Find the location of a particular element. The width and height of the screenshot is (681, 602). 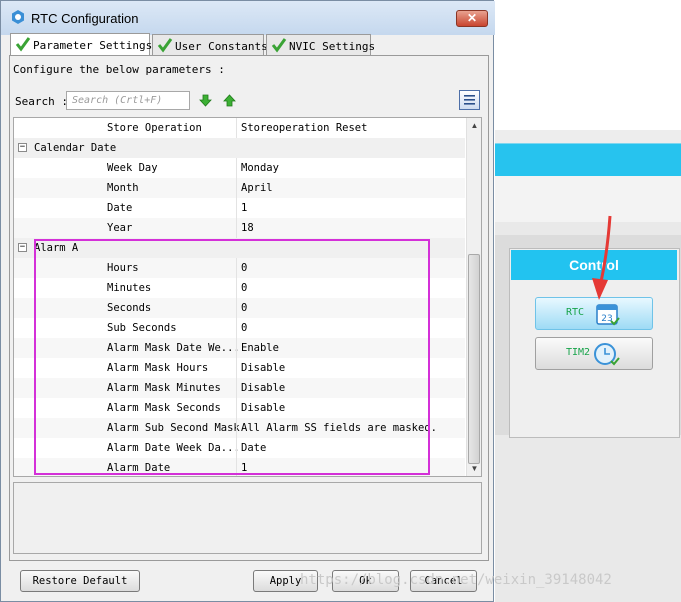

parameter-name: Date is located at coordinates (120, 208).